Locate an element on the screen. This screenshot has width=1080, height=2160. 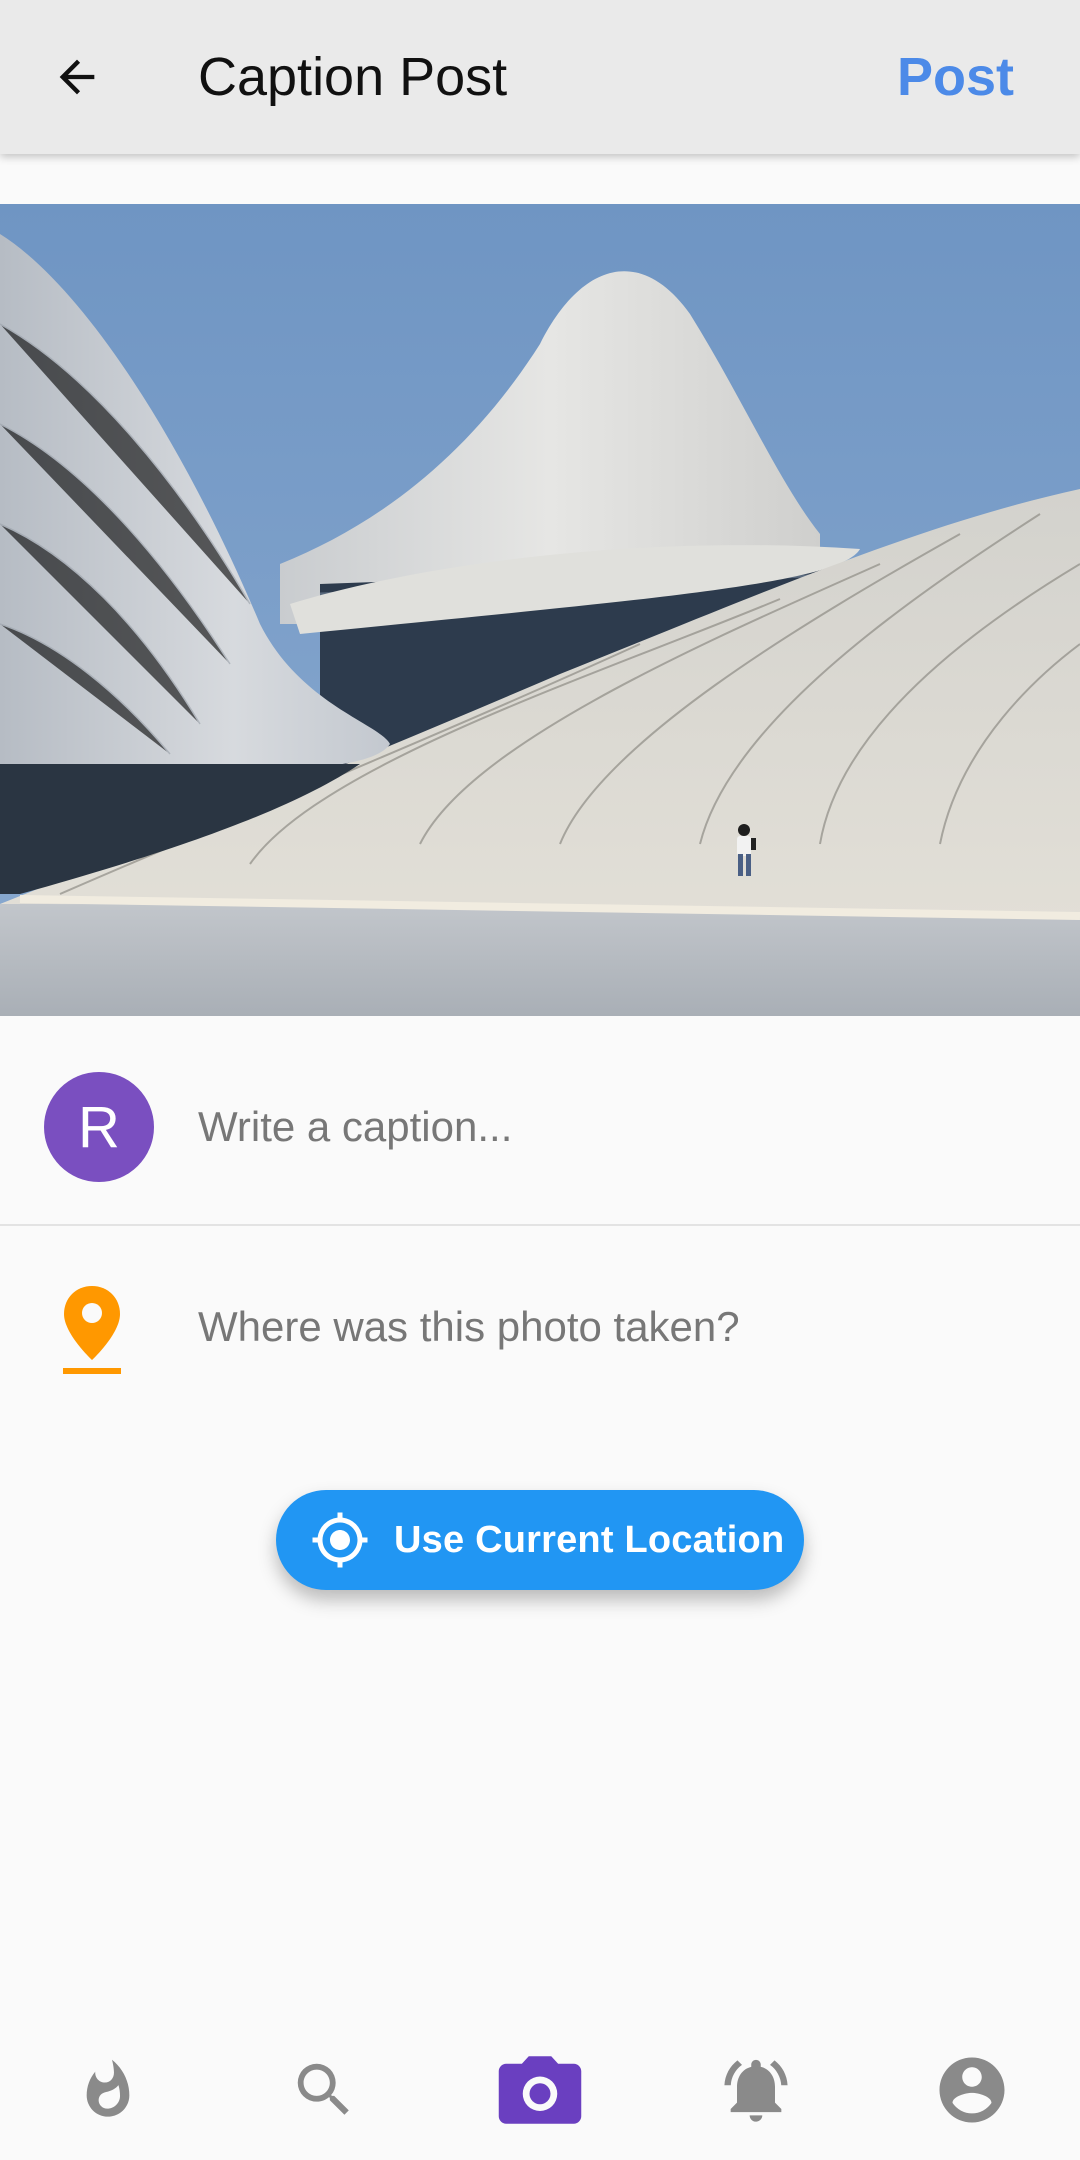
caption-row: R is located at coordinates (540, 1121).